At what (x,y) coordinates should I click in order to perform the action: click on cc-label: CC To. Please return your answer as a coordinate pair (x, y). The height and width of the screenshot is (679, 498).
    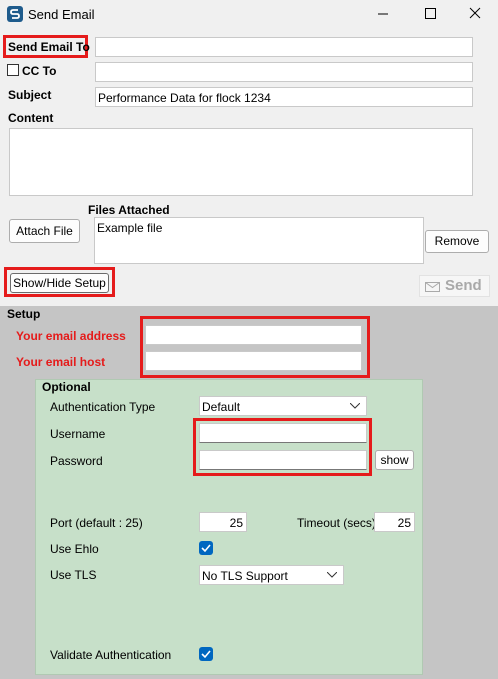
    Looking at the image, I should click on (39, 71).